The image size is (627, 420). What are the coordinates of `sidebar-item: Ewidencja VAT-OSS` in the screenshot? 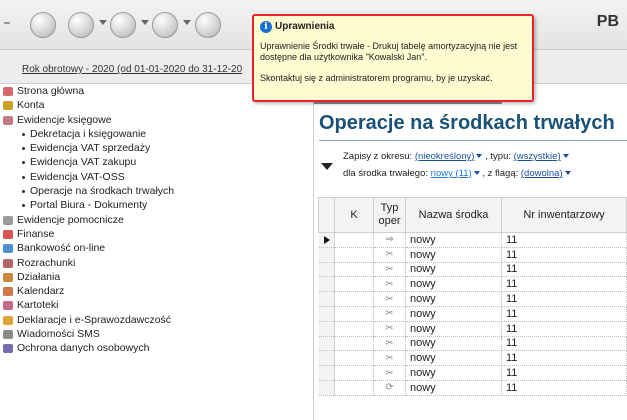 It's located at (156, 177).